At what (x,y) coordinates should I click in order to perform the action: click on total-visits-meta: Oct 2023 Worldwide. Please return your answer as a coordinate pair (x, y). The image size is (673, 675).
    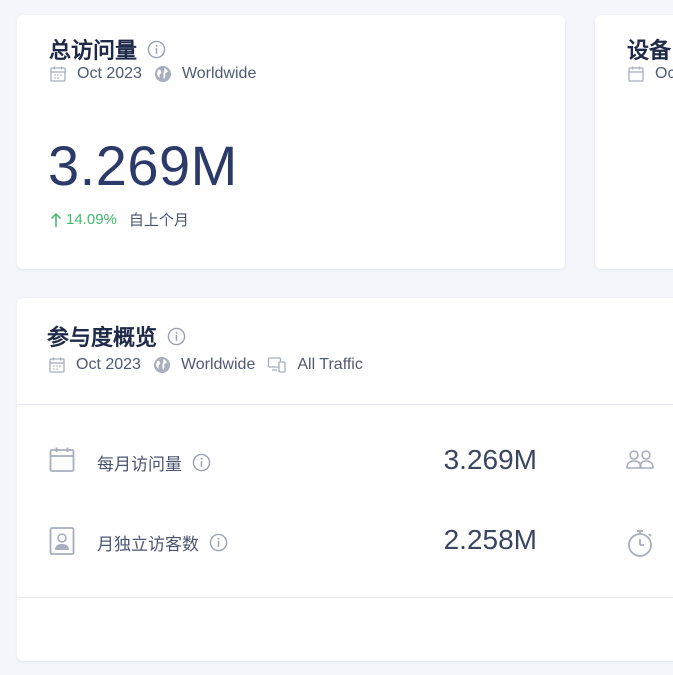
    Looking at the image, I should click on (158, 74).